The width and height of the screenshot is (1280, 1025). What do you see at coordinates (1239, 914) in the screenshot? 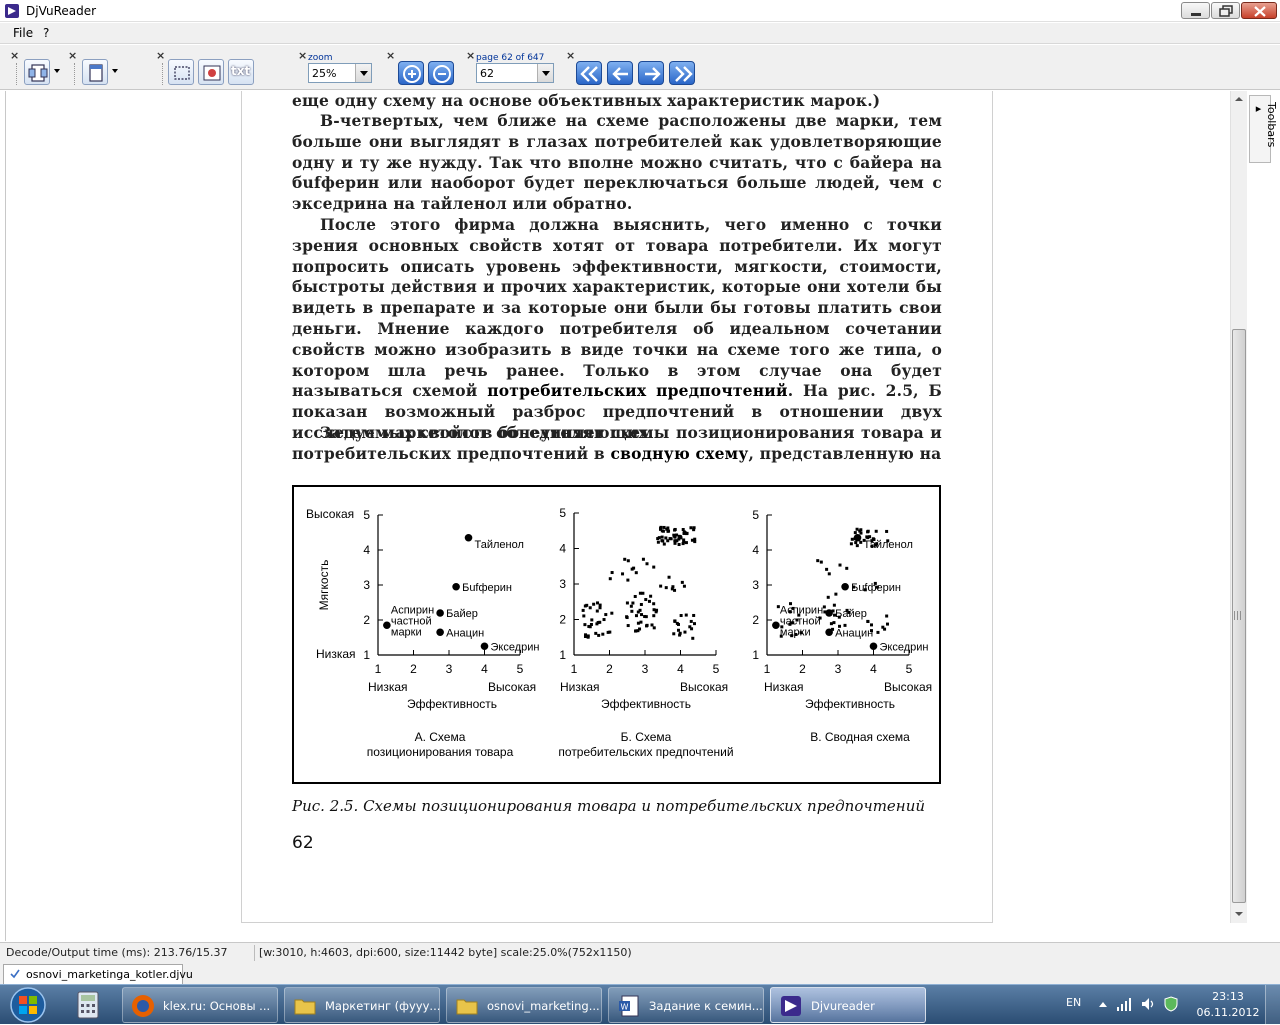
I see `scroll-down-icon` at bounding box center [1239, 914].